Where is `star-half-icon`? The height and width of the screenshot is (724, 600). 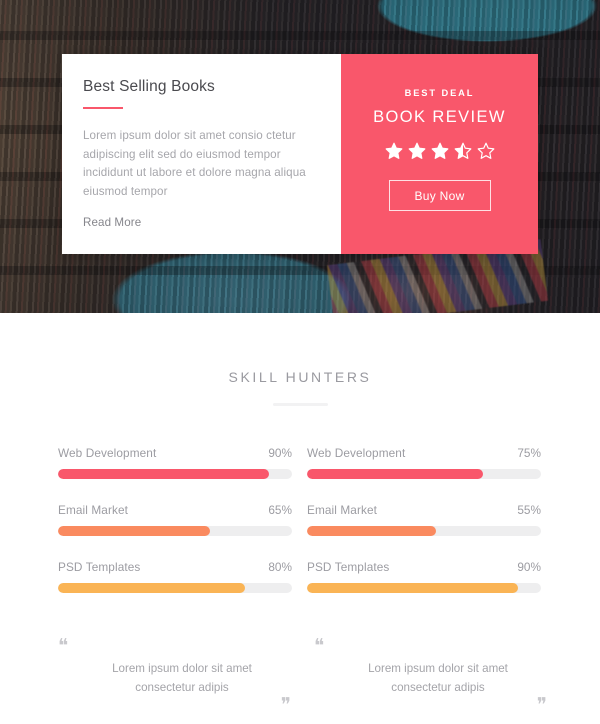 star-half-icon is located at coordinates (462, 150).